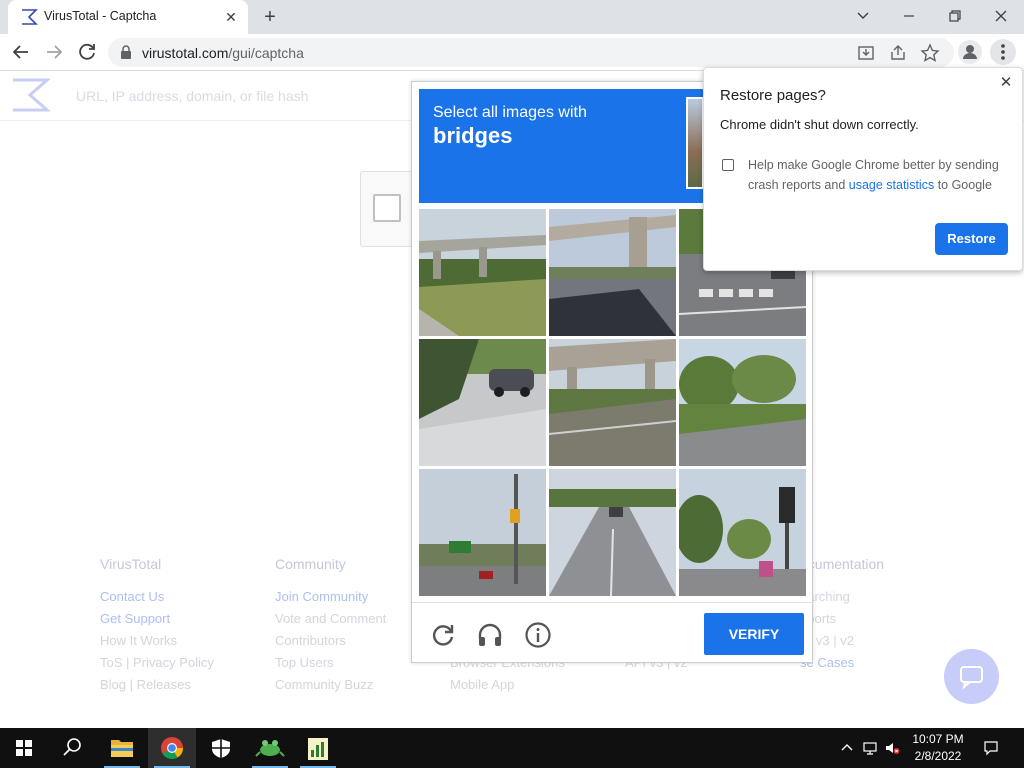 This screenshot has width=1024, height=768. I want to click on chat-icon, so click(971, 678).